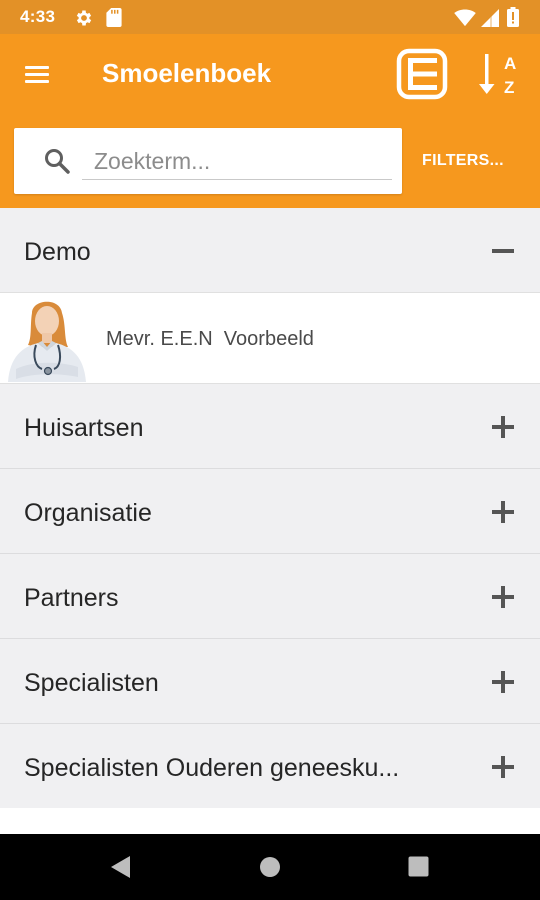  Describe the element at coordinates (270, 511) in the screenshot. I see `group-row-organisatie: Organisatie` at that location.